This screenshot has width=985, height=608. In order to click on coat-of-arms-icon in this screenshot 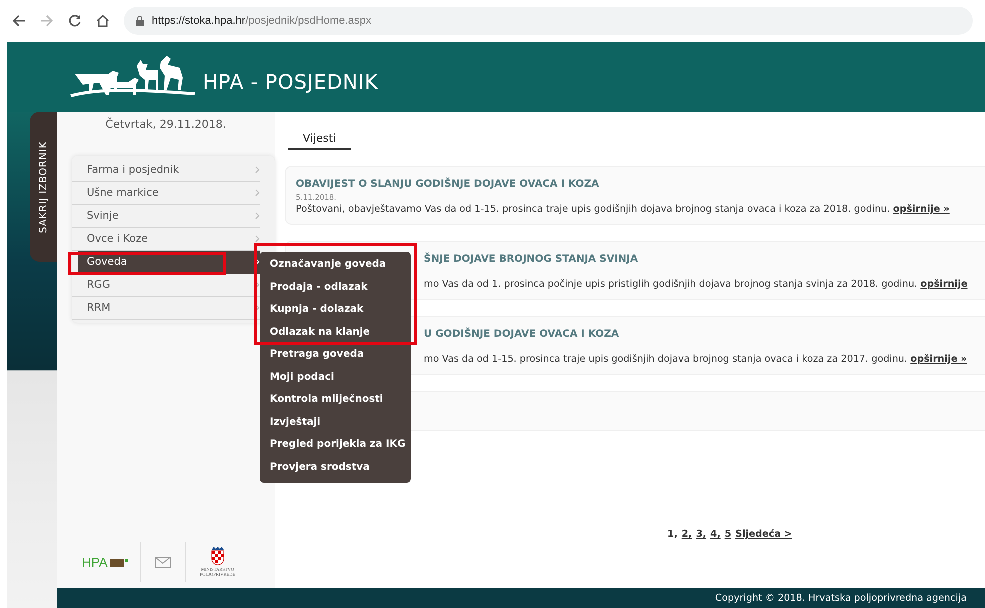, I will do `click(217, 555)`.